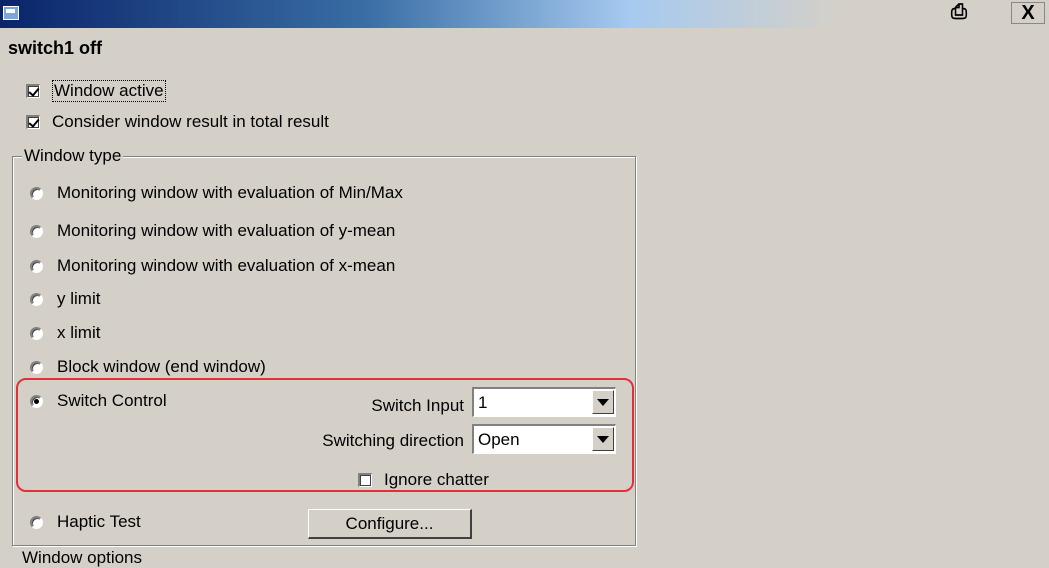 This screenshot has height=568, width=1049. What do you see at coordinates (190, 121) in the screenshot?
I see `consider-result-label: Consider window result in total result` at bounding box center [190, 121].